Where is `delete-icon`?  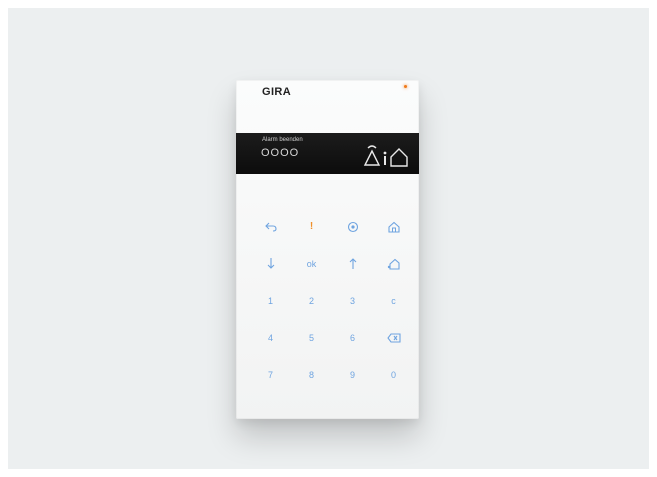
delete-icon is located at coordinates (393, 337).